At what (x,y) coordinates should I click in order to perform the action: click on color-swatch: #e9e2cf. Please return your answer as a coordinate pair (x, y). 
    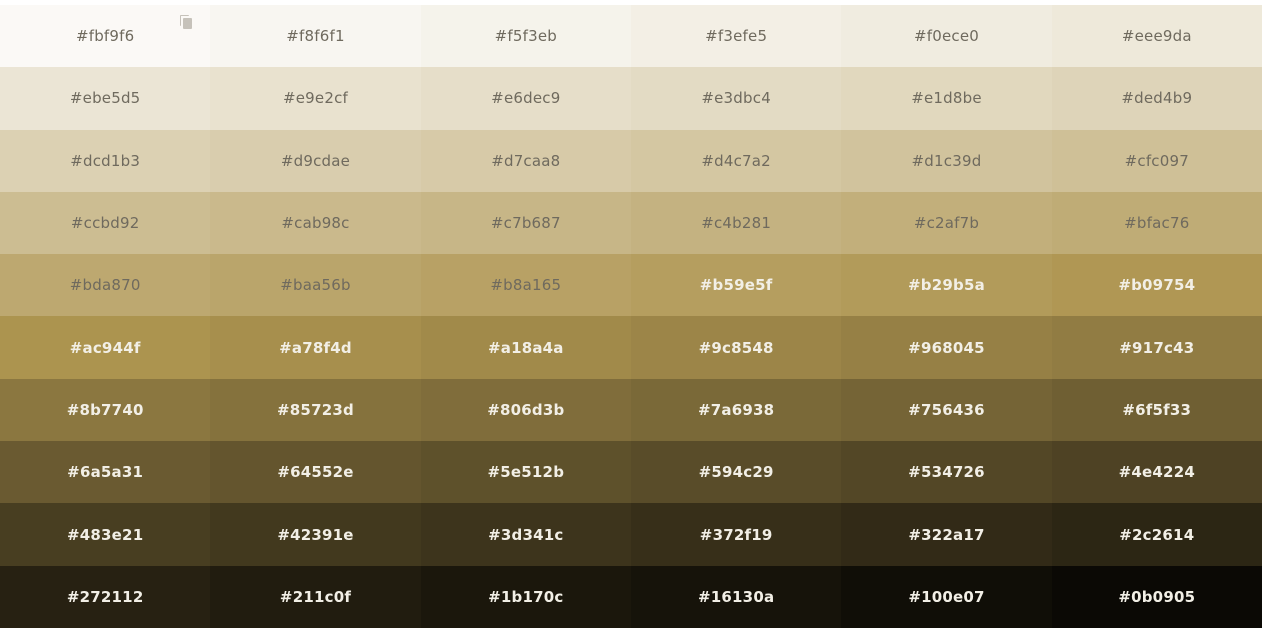
    Looking at the image, I should click on (315, 98).